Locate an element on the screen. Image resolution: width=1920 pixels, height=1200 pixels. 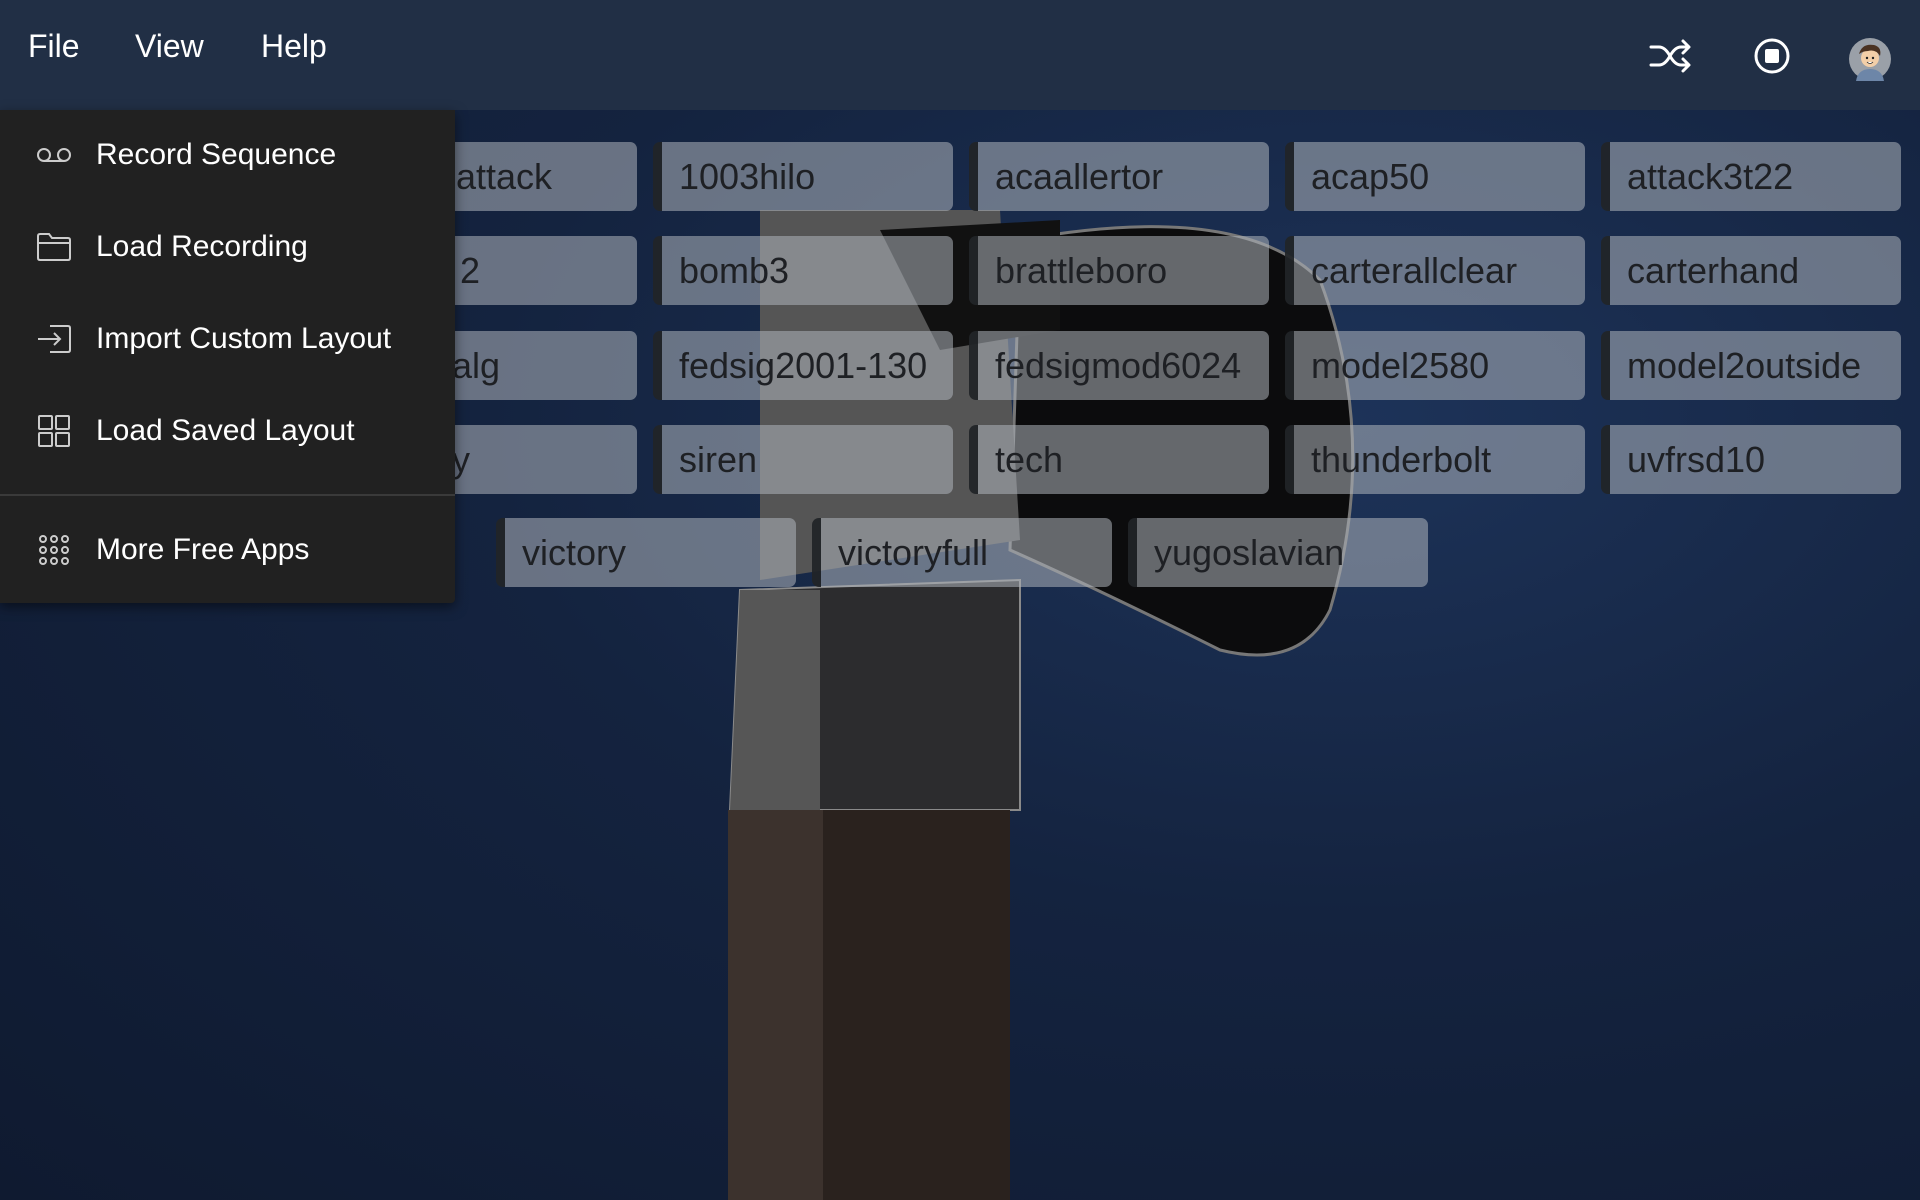
sound-button: model2outside is located at coordinates (1751, 365).